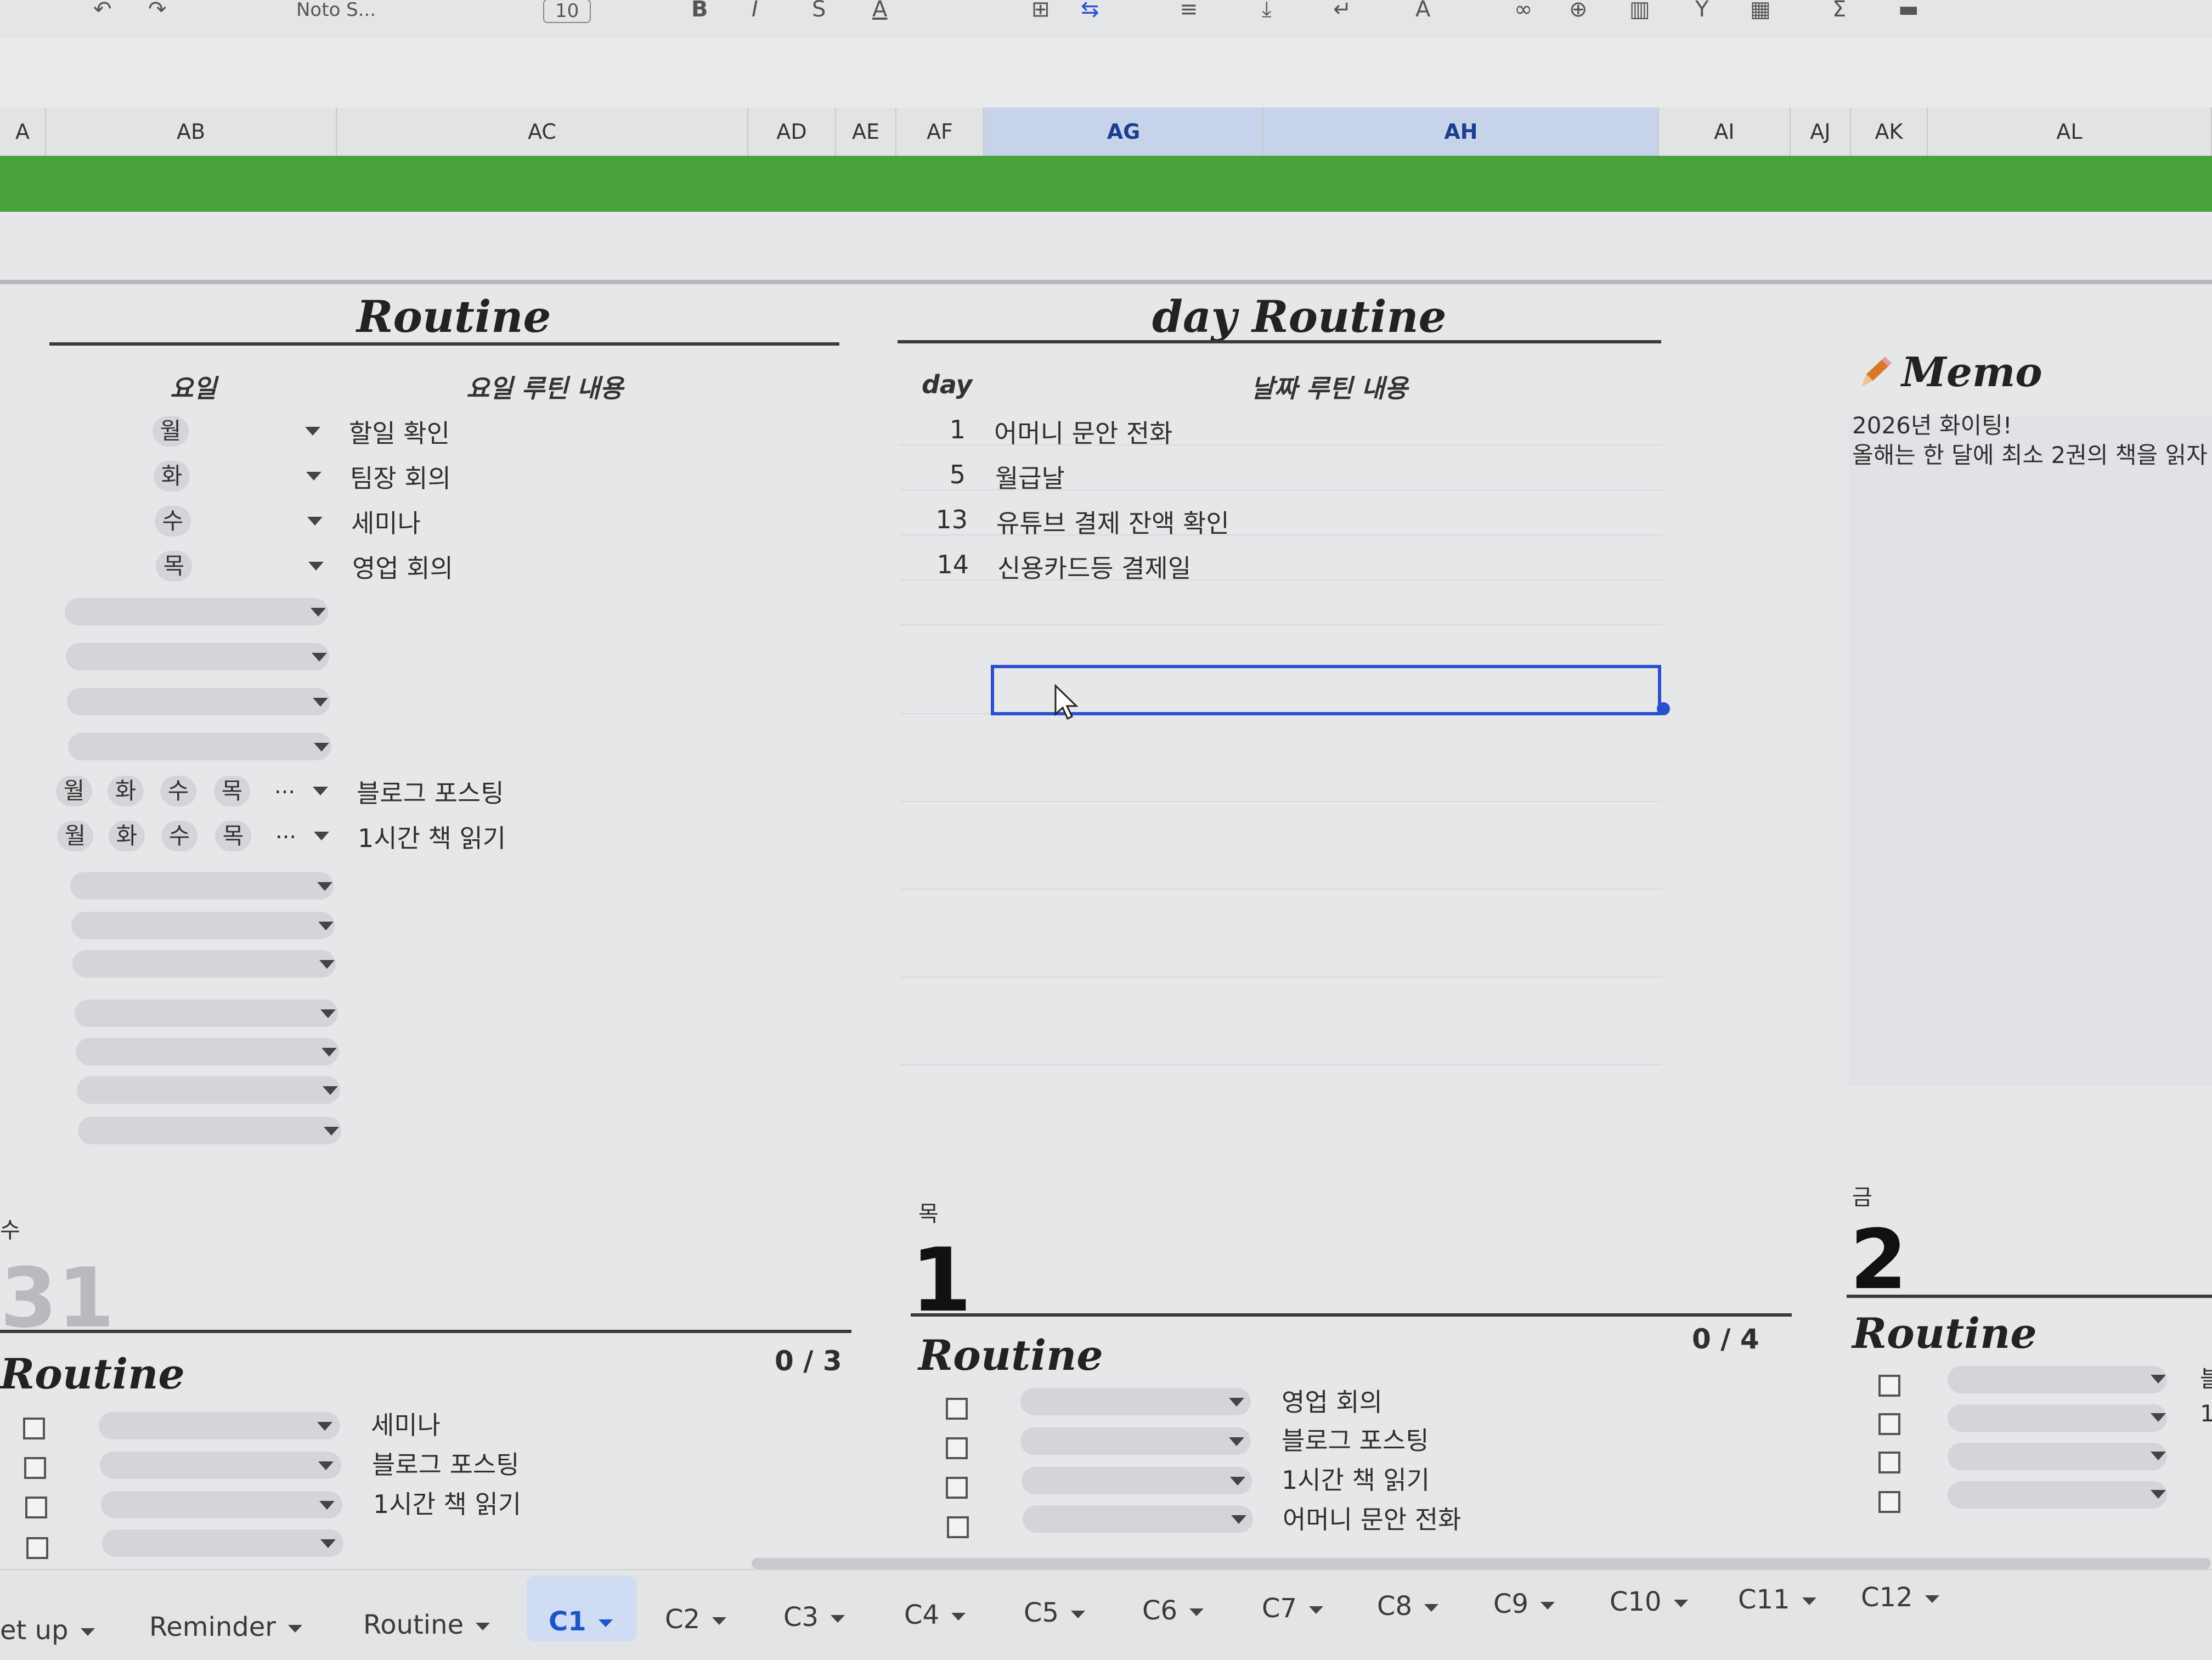 The height and width of the screenshot is (1660, 2212). What do you see at coordinates (1422, 11) in the screenshot?
I see `rotate-icon: A` at bounding box center [1422, 11].